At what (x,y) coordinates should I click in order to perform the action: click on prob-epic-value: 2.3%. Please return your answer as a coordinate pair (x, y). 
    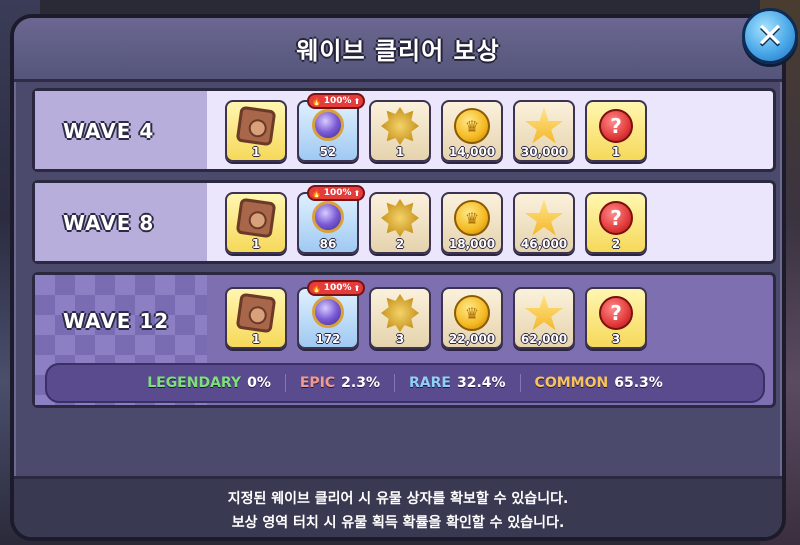
    Looking at the image, I should click on (360, 383).